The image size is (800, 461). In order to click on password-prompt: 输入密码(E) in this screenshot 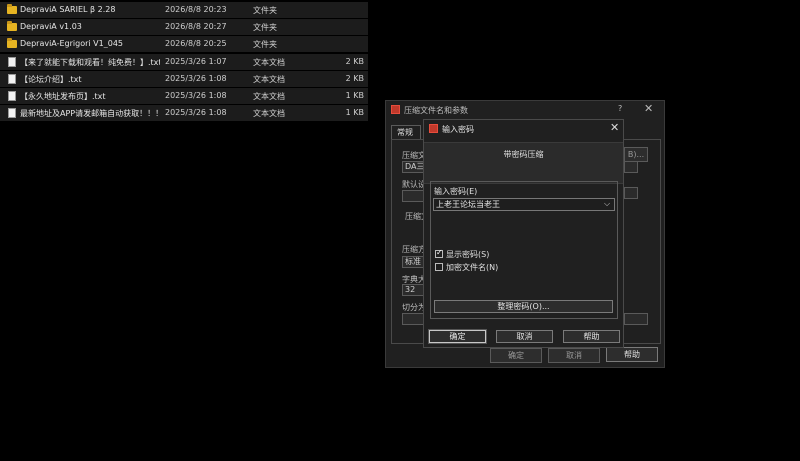, I will do `click(456, 191)`.